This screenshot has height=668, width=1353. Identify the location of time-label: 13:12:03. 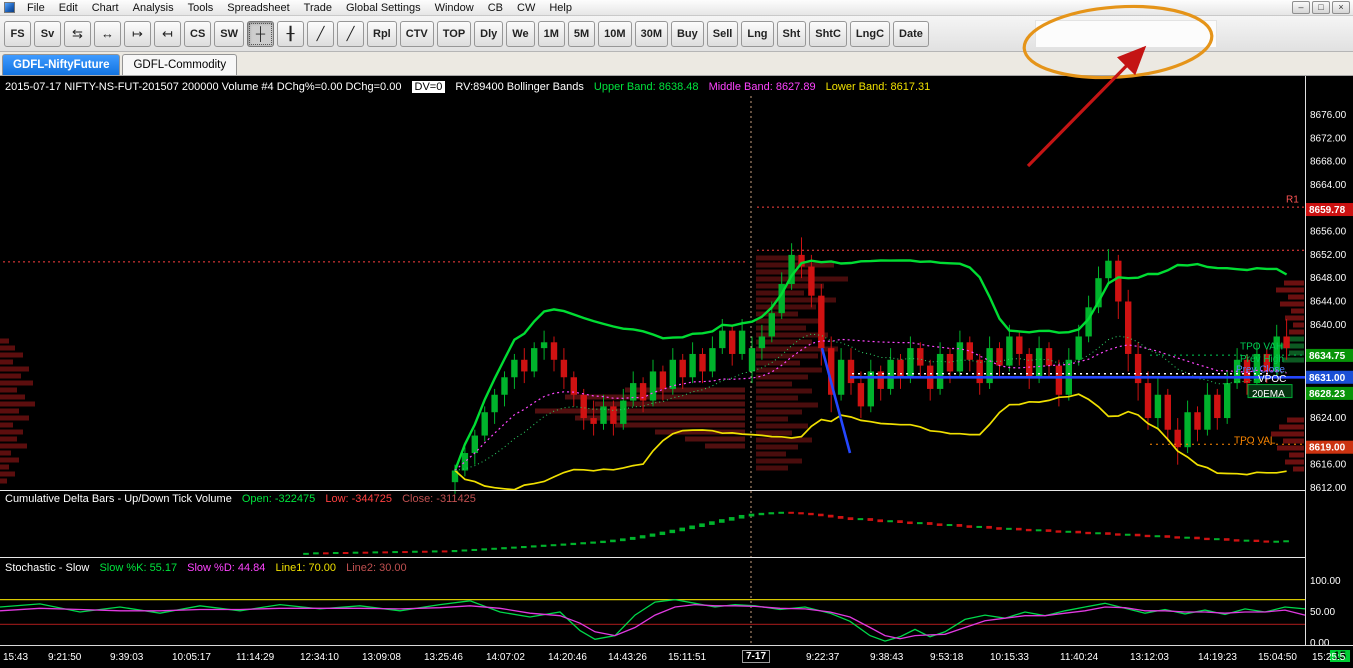
(1149, 657).